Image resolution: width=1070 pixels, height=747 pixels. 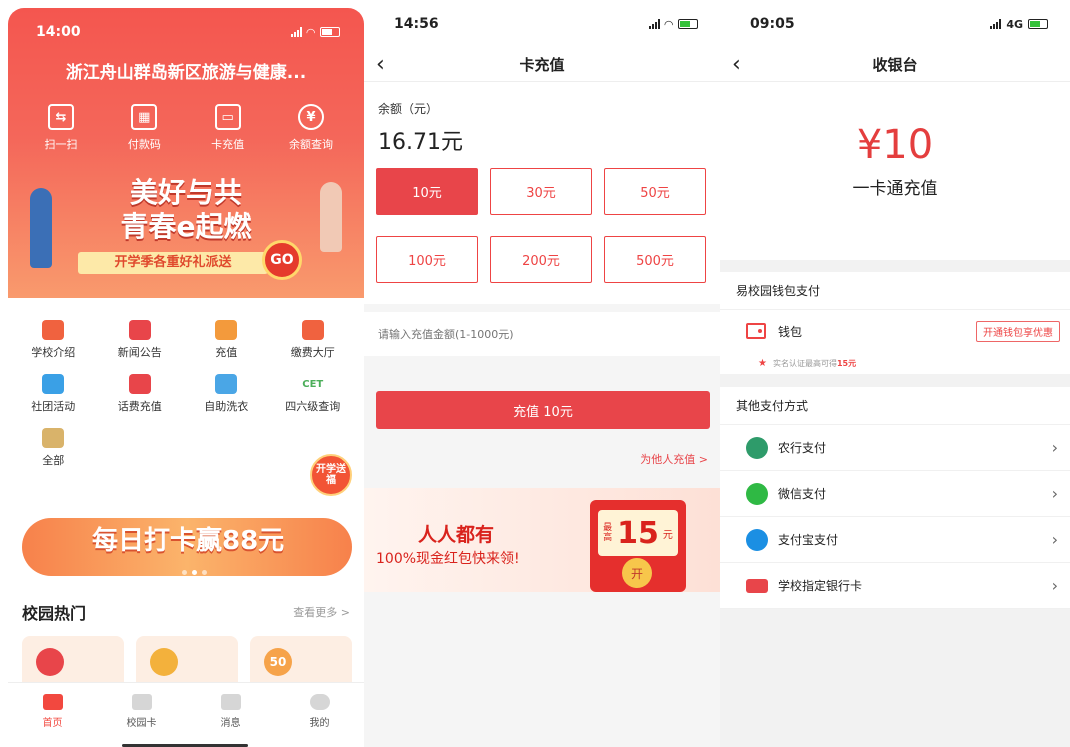 What do you see at coordinates (53, 330) in the screenshot?
I see `school-icon` at bounding box center [53, 330].